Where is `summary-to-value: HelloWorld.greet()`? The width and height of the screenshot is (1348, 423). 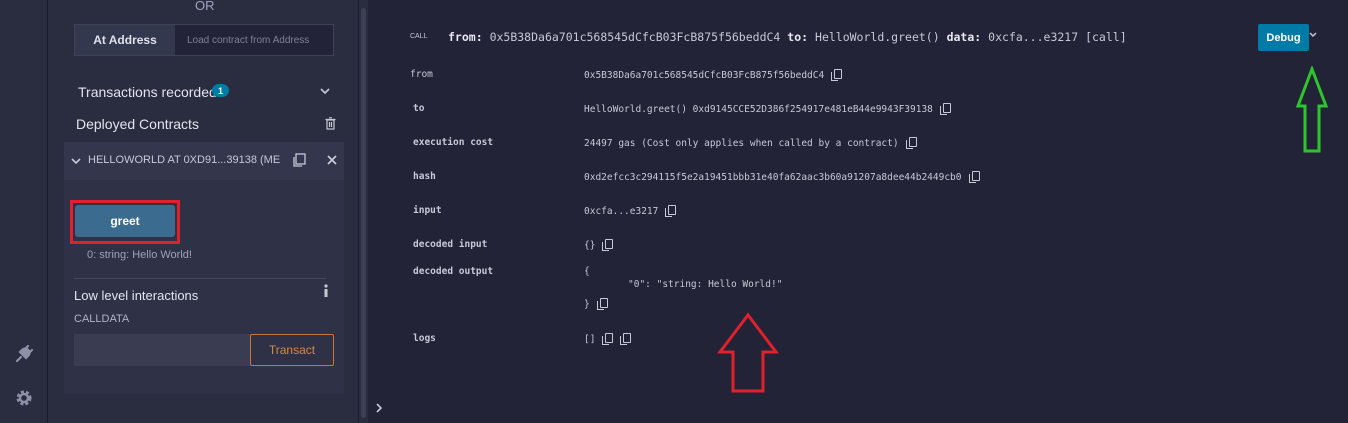 summary-to-value: HelloWorld.greet() is located at coordinates (877, 37).